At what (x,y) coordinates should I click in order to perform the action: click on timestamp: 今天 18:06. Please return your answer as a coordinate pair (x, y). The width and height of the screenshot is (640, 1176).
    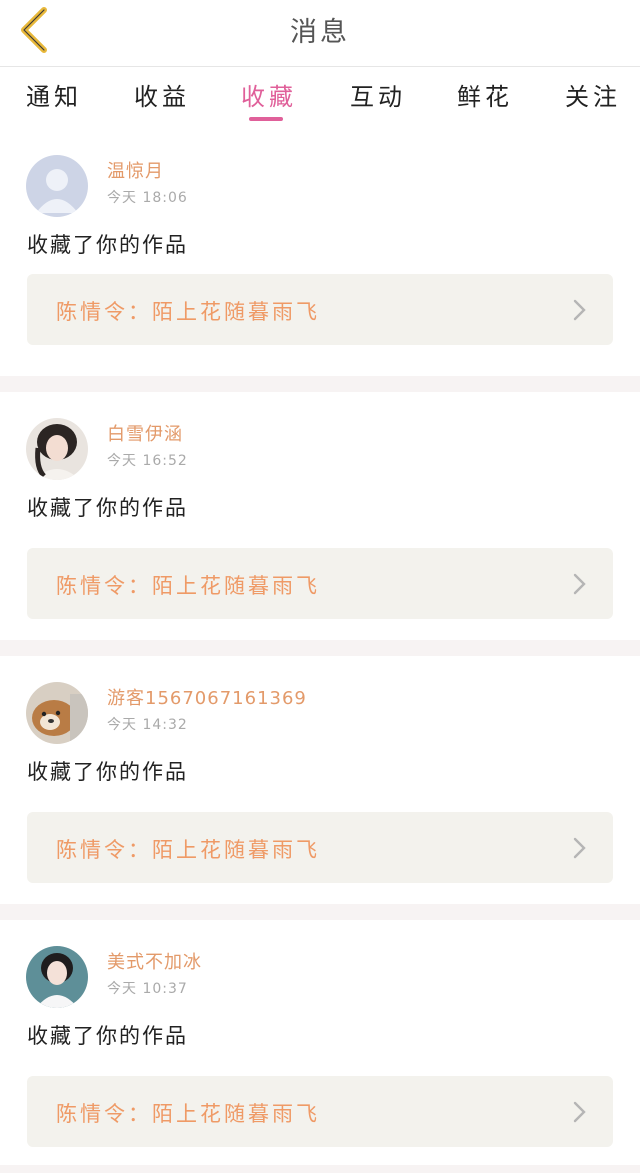
    Looking at the image, I should click on (147, 198).